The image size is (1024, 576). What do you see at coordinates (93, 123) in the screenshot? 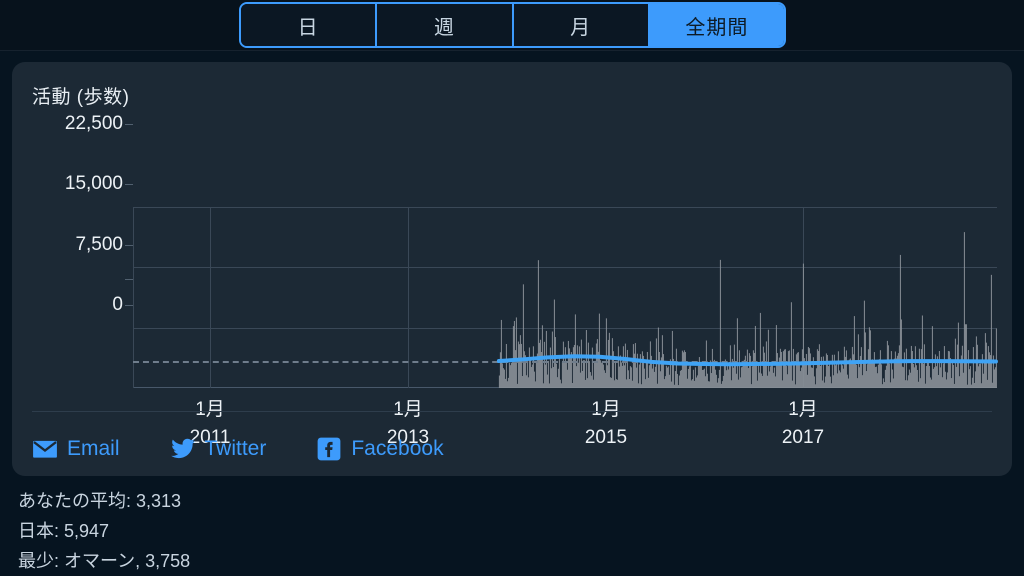
I see `y-tick-label: 22,500` at bounding box center [93, 123].